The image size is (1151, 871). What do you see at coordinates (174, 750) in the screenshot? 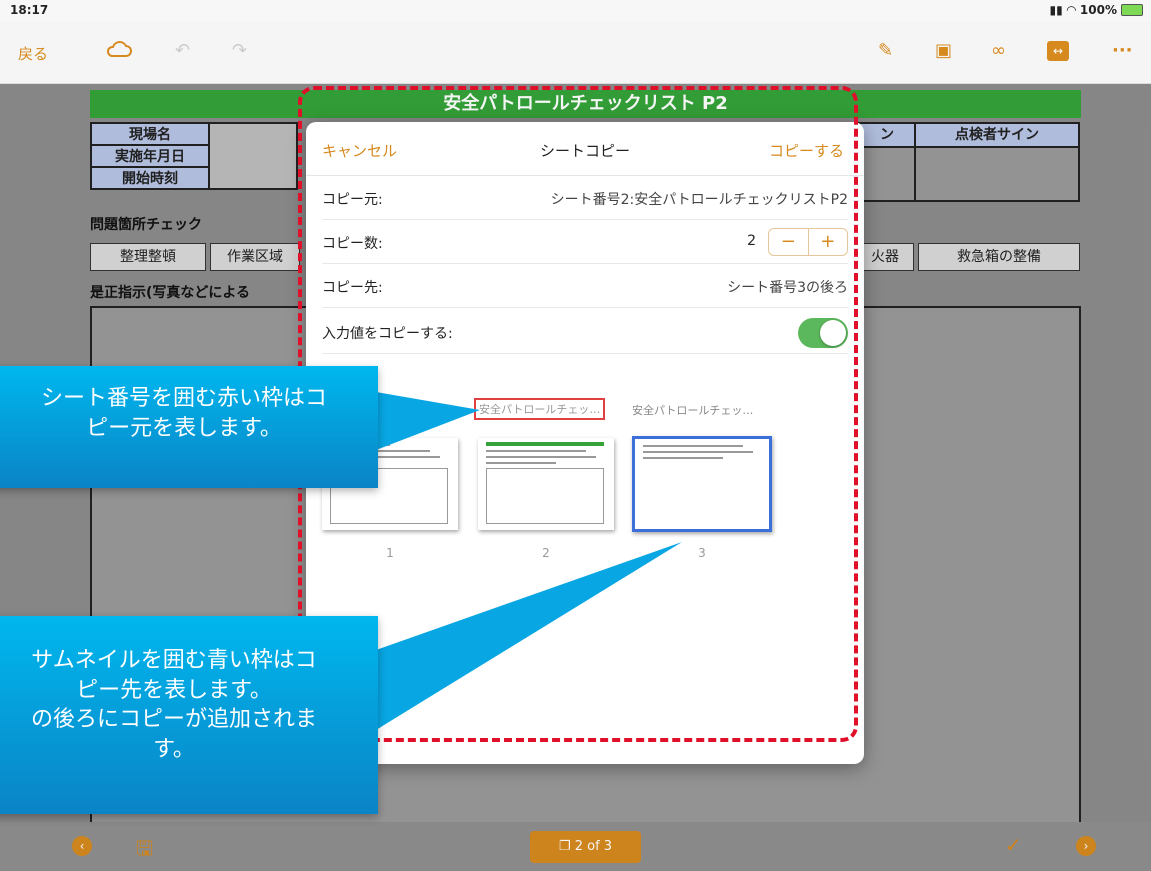
I see `callout-2-line4: す。` at bounding box center [174, 750].